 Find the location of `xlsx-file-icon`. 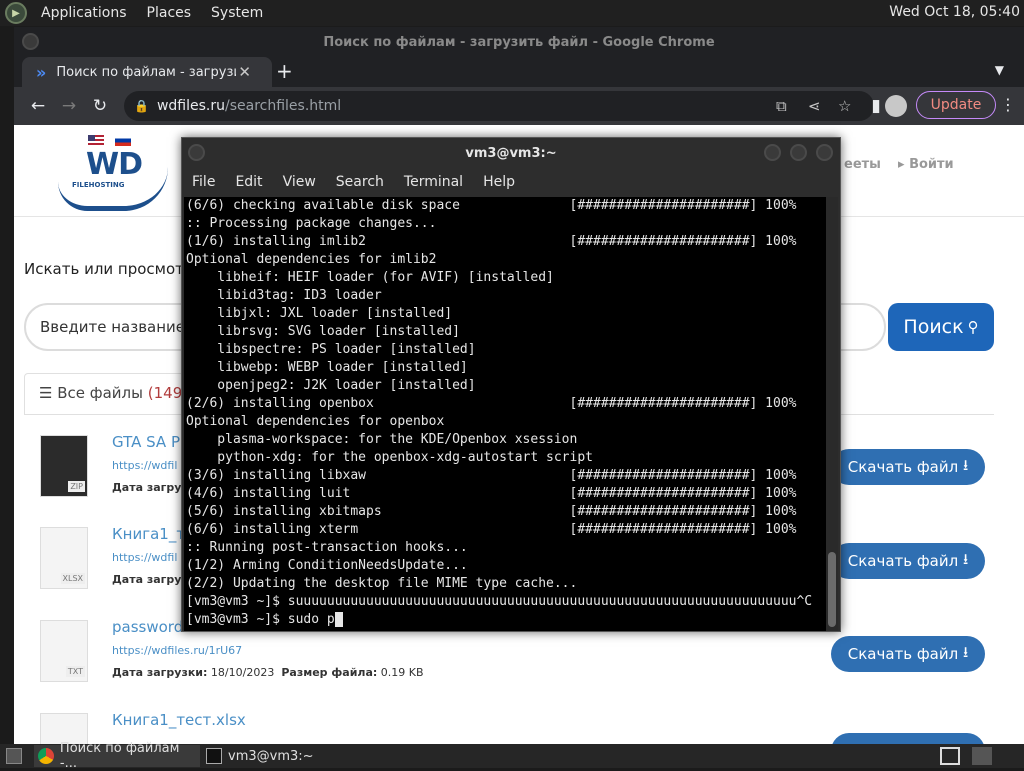

xlsx-file-icon is located at coordinates (64, 728).